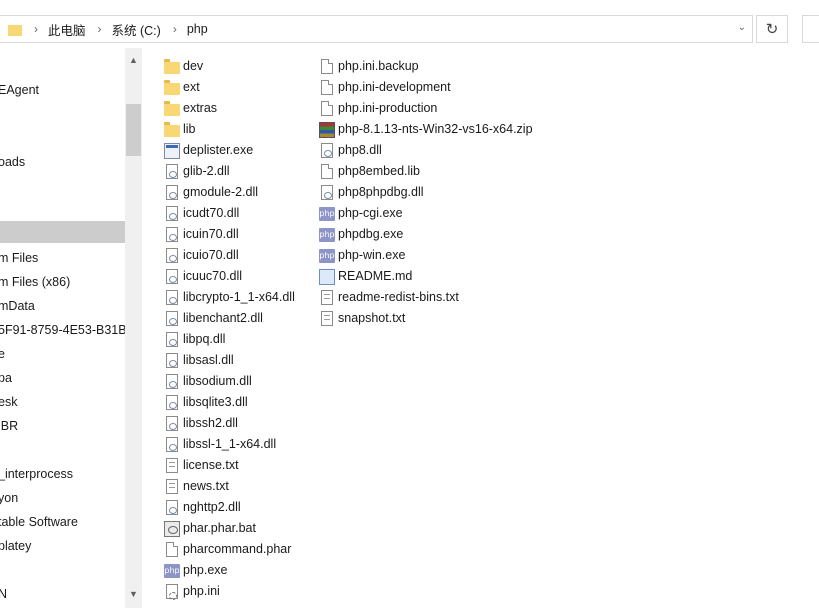 Image resolution: width=819 pixels, height=614 pixels. I want to click on file-item: icuin70.dll, so click(201, 234).